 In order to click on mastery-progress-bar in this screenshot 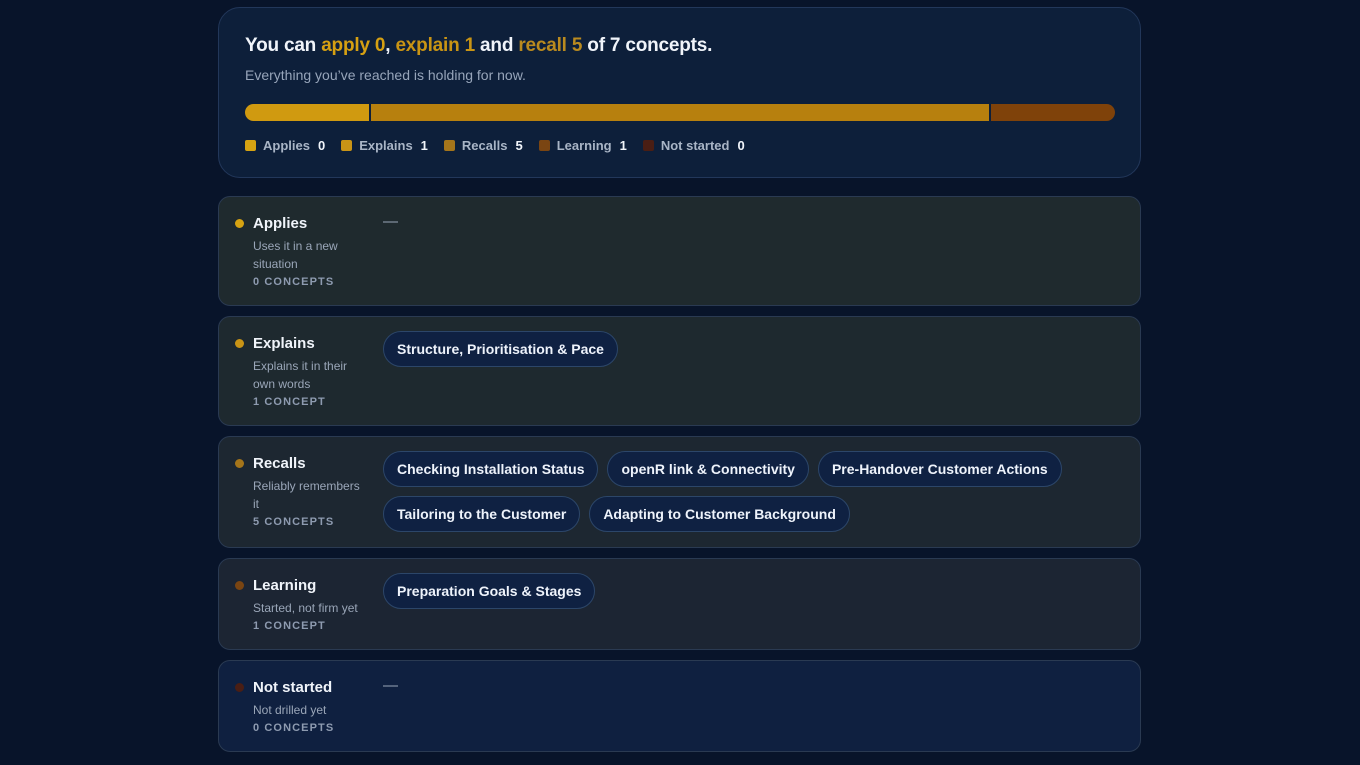, I will do `click(680, 112)`.